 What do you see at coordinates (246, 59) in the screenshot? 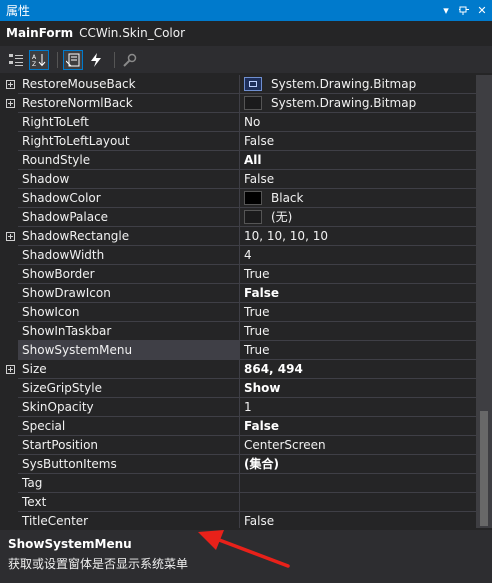
I see `properties-toolbar: A Z` at bounding box center [246, 59].